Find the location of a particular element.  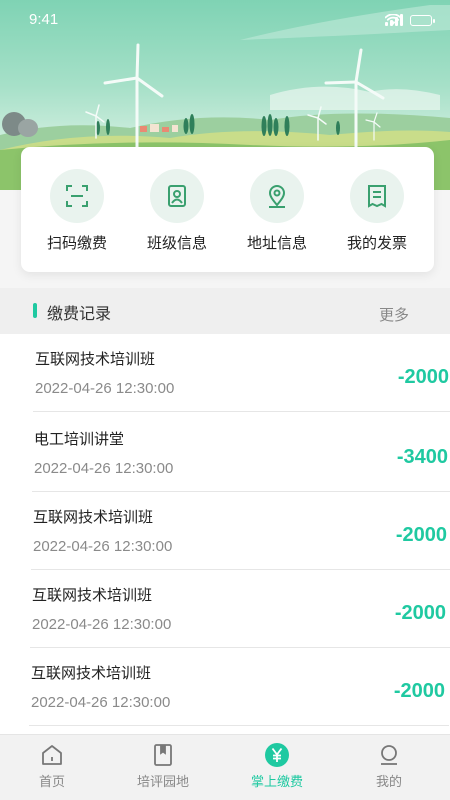

tab-home: 首页 is located at coordinates (52, 766).